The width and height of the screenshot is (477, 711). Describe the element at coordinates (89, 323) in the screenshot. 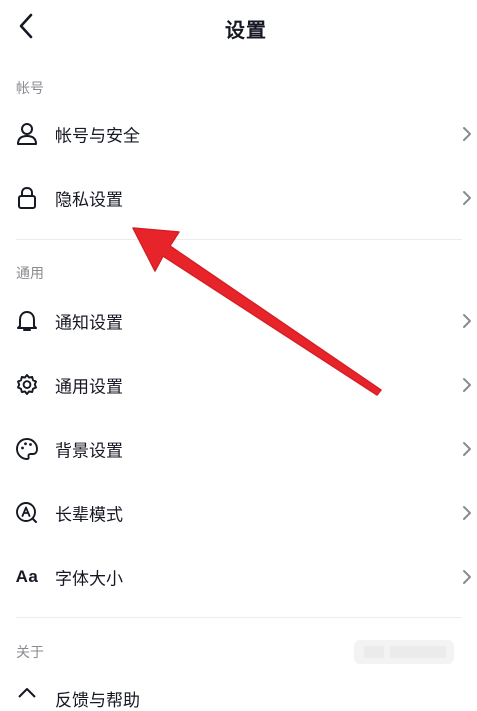

I see `settings-item-label: 通知设置` at that location.